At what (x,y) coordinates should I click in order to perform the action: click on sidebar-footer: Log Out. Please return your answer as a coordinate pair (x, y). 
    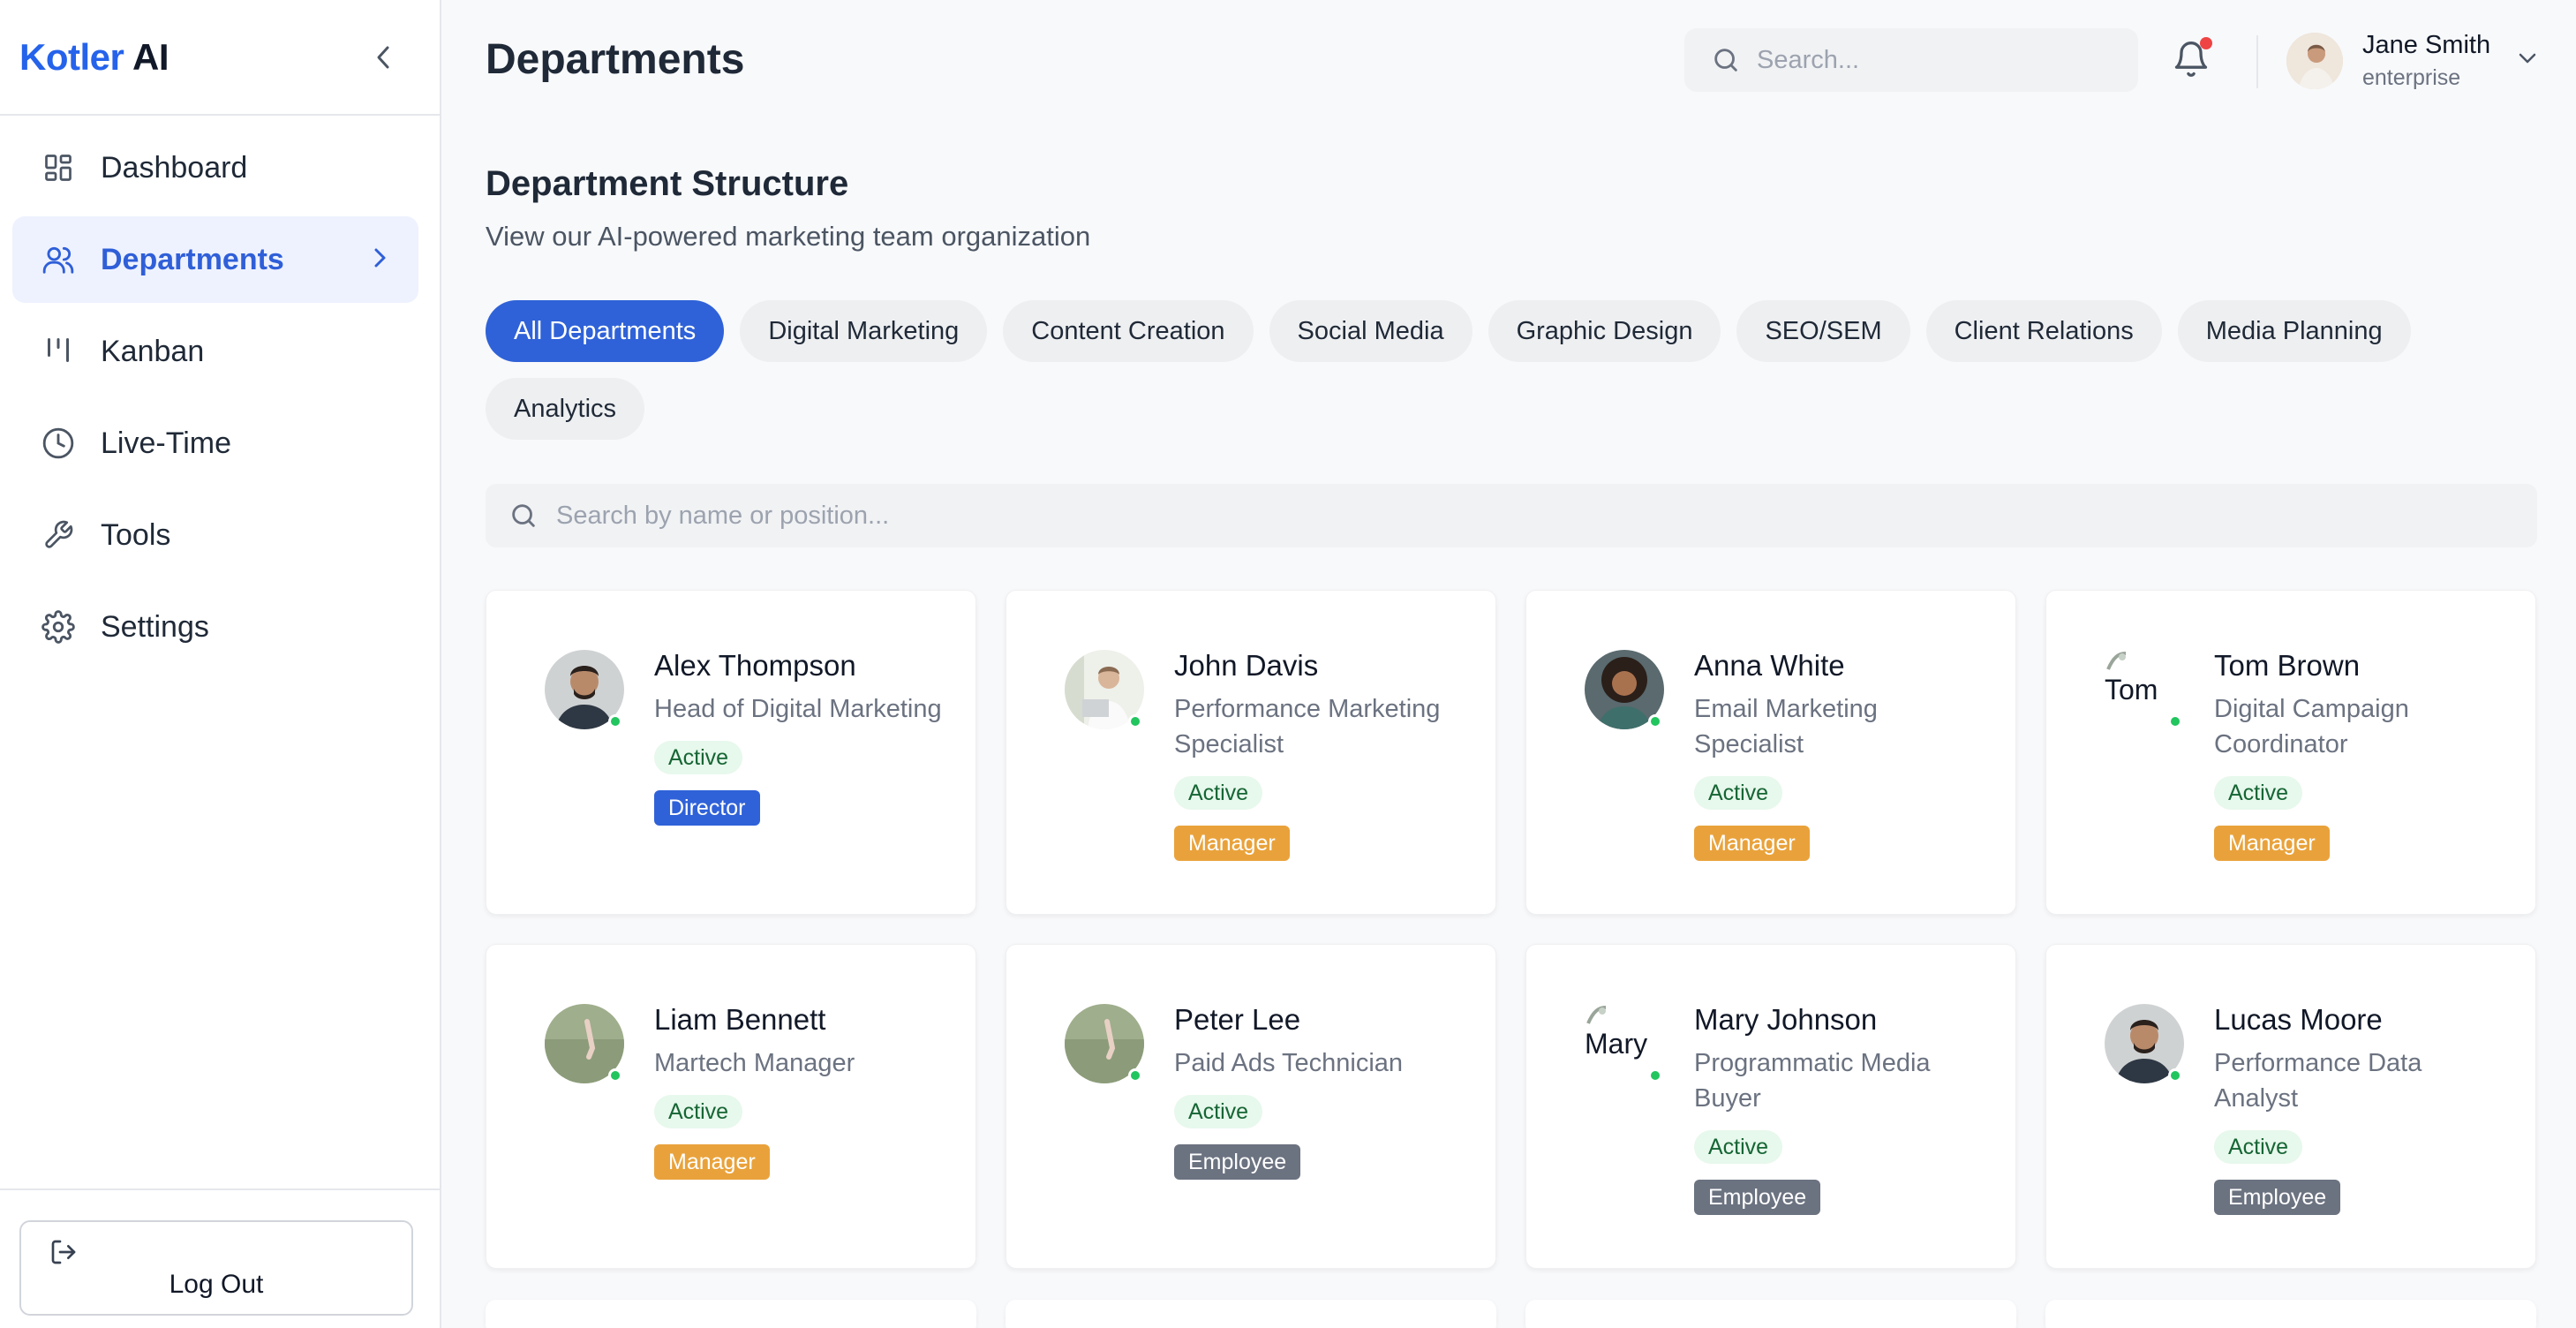
    Looking at the image, I should click on (220, 1258).